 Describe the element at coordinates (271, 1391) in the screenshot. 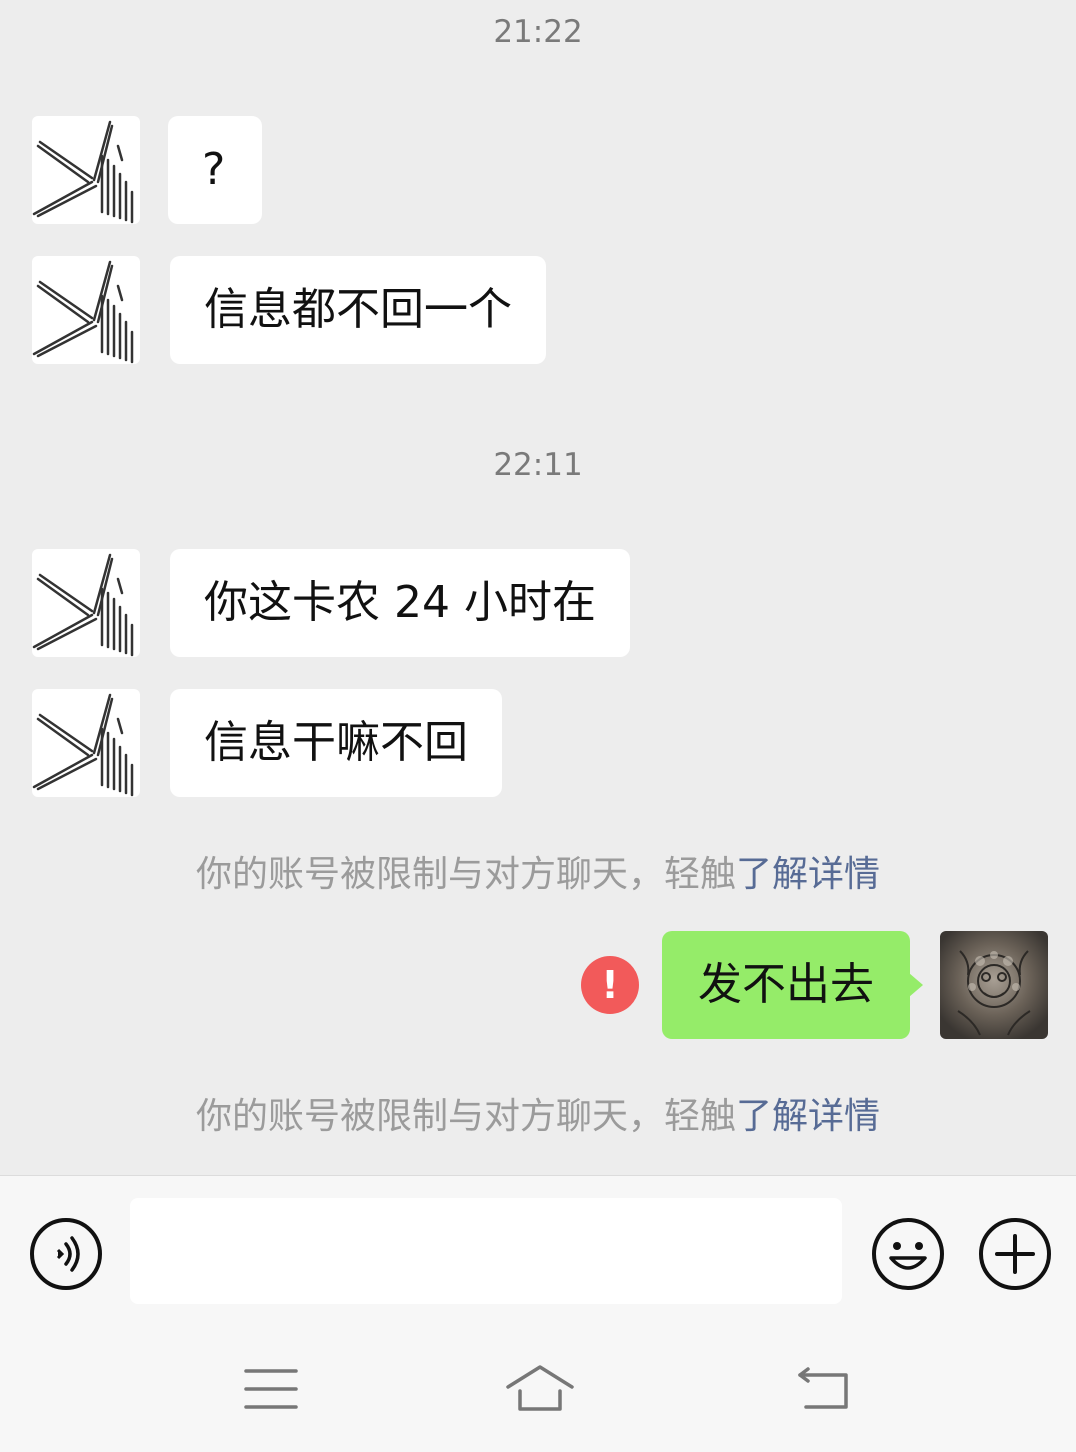

I see `menu-icon` at that location.